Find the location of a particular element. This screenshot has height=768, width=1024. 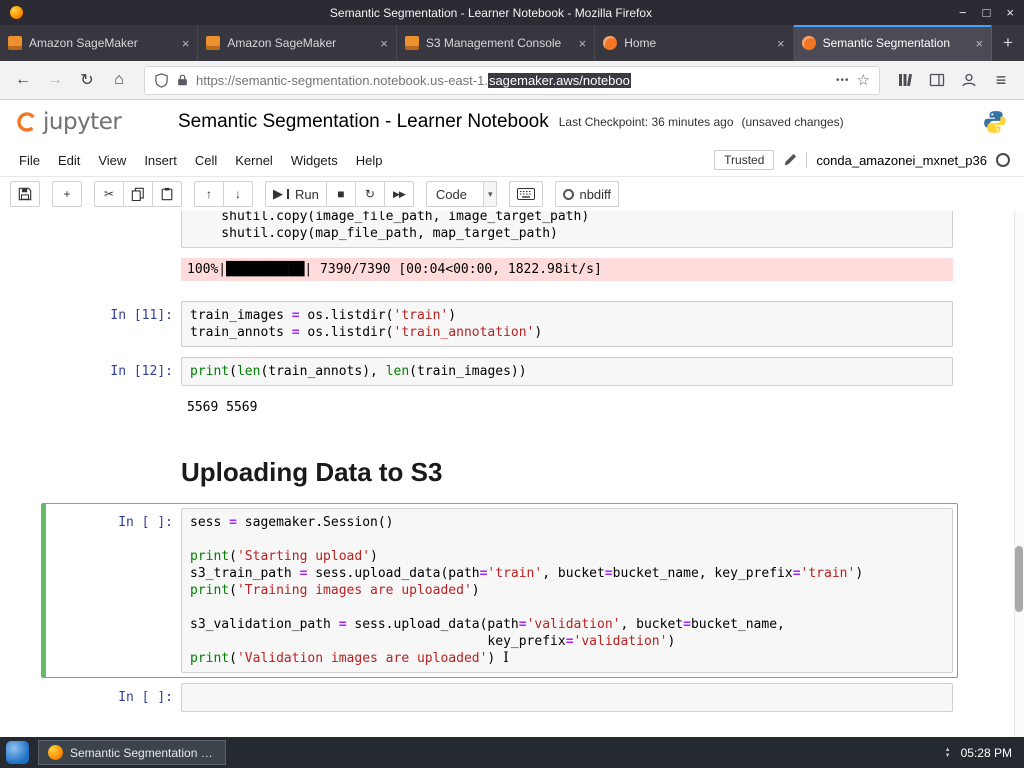

menu-kernel: Kernel is located at coordinates (254, 160).